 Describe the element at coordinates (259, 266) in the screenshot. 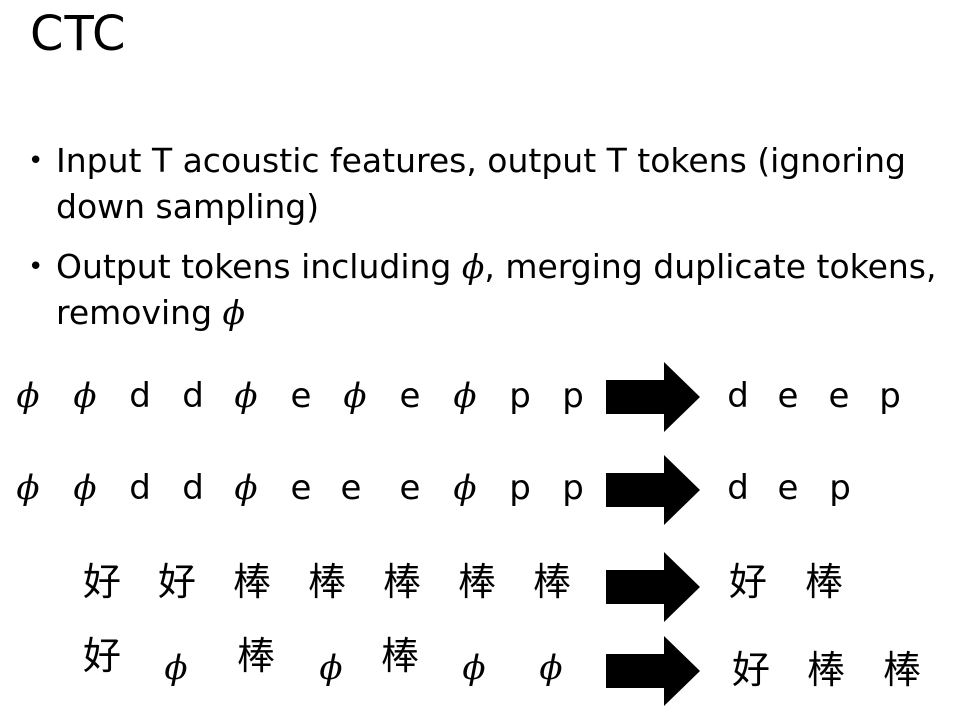

I see `bullet-text: Output tokens including` at that location.